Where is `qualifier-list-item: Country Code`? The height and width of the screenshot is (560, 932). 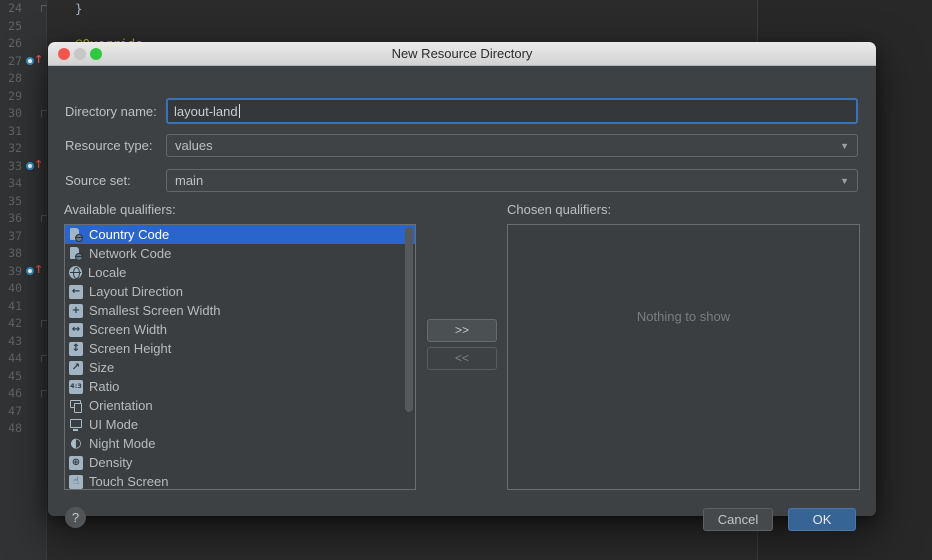
qualifier-list-item: Country Code is located at coordinates (240, 234).